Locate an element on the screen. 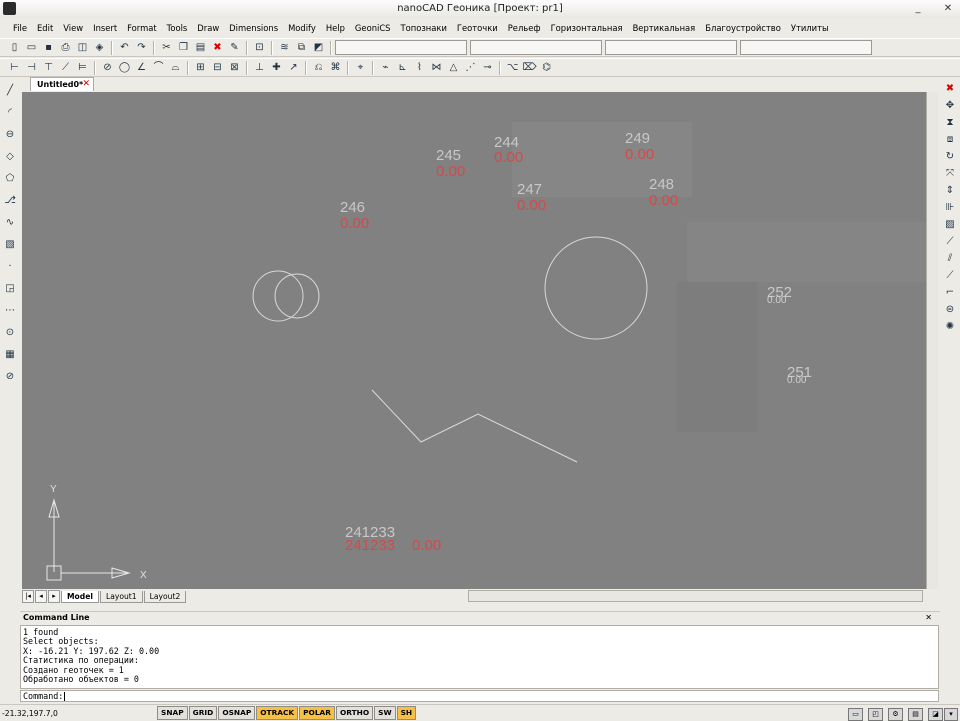 The width and height of the screenshot is (960, 721). close-window-button: ✕ is located at coordinates (948, 9).